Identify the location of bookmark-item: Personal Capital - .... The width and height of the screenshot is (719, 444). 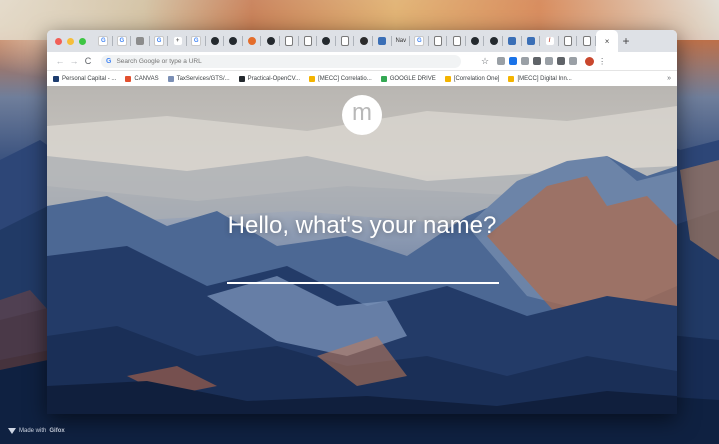
(85, 78).